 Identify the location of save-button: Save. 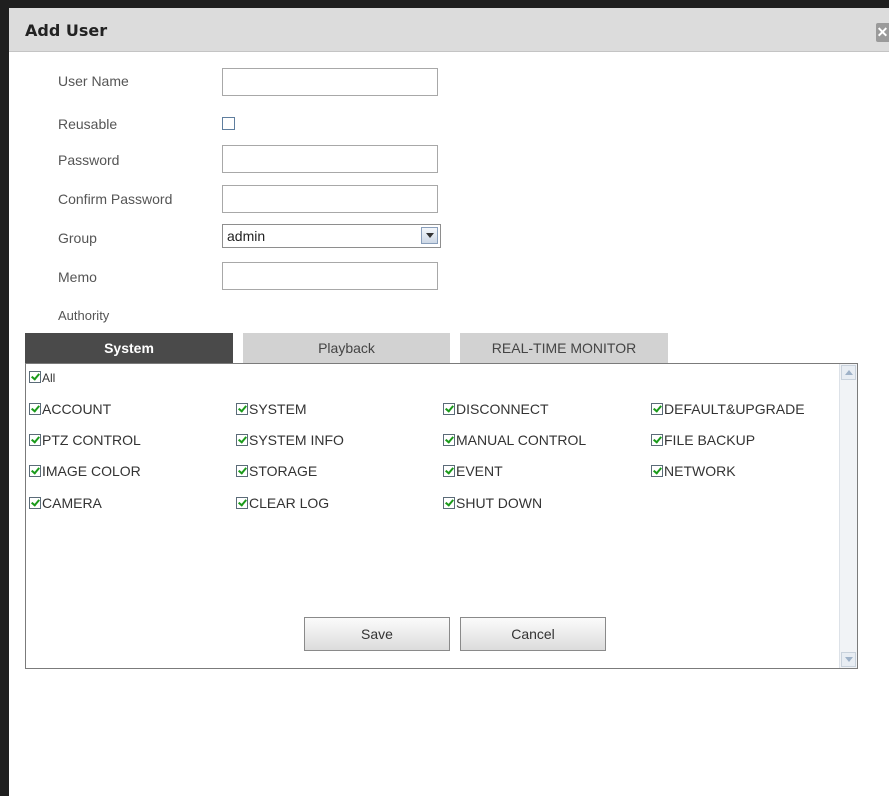
(377, 634).